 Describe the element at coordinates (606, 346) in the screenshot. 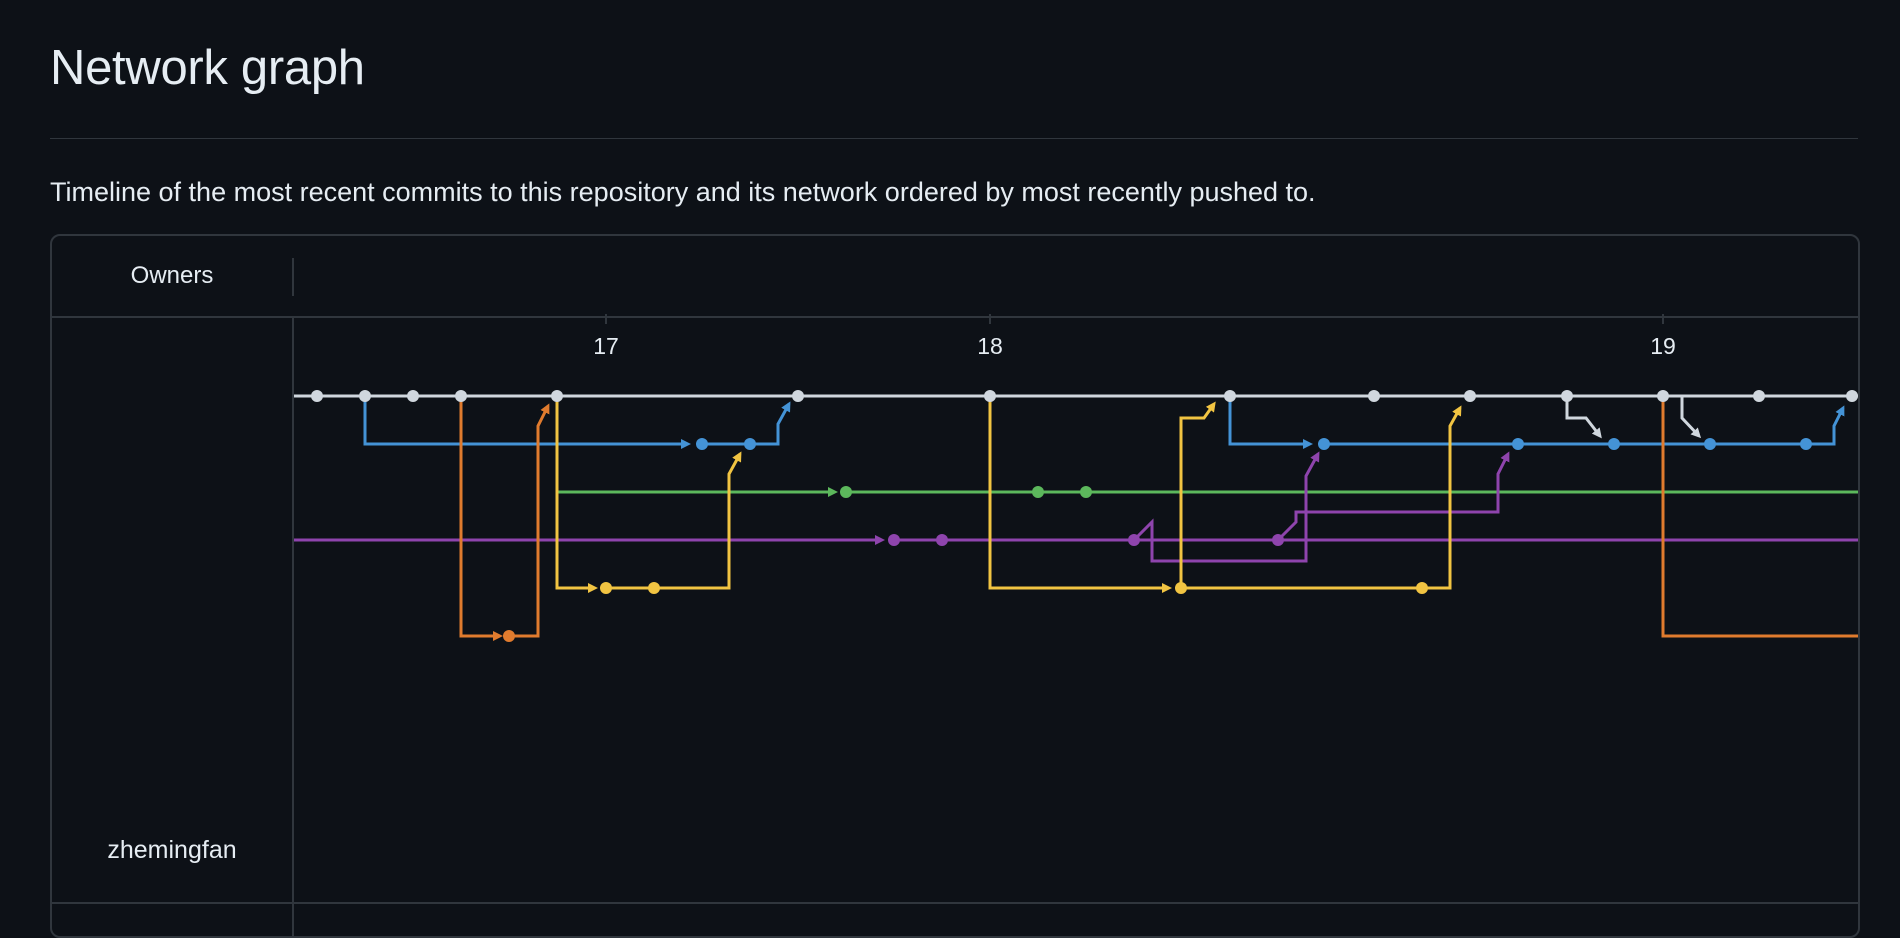

I see `date-tick-label: 17` at that location.